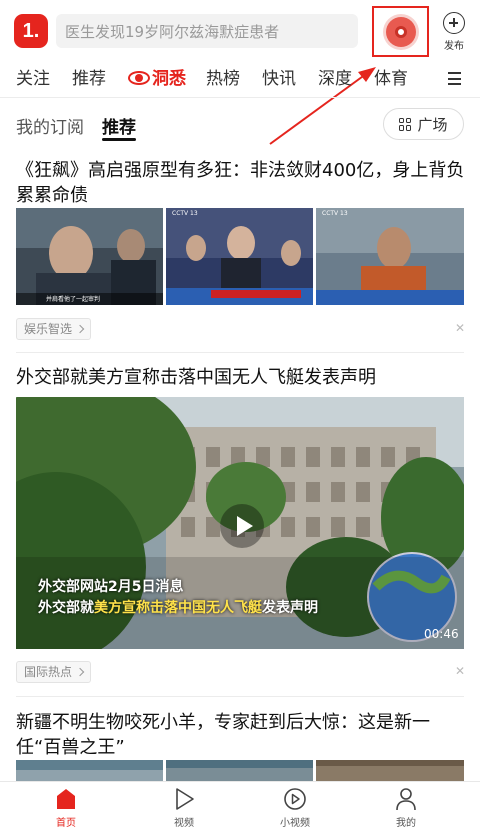 The image size is (480, 831). What do you see at coordinates (240, 806) in the screenshot?
I see `bottom-nav: 首页 视频 小视频 我的` at bounding box center [240, 806].